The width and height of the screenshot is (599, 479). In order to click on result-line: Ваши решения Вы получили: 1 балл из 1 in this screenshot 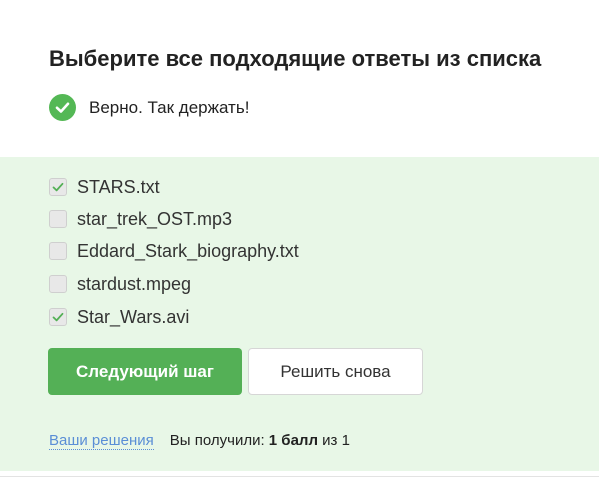, I will do `click(199, 441)`.